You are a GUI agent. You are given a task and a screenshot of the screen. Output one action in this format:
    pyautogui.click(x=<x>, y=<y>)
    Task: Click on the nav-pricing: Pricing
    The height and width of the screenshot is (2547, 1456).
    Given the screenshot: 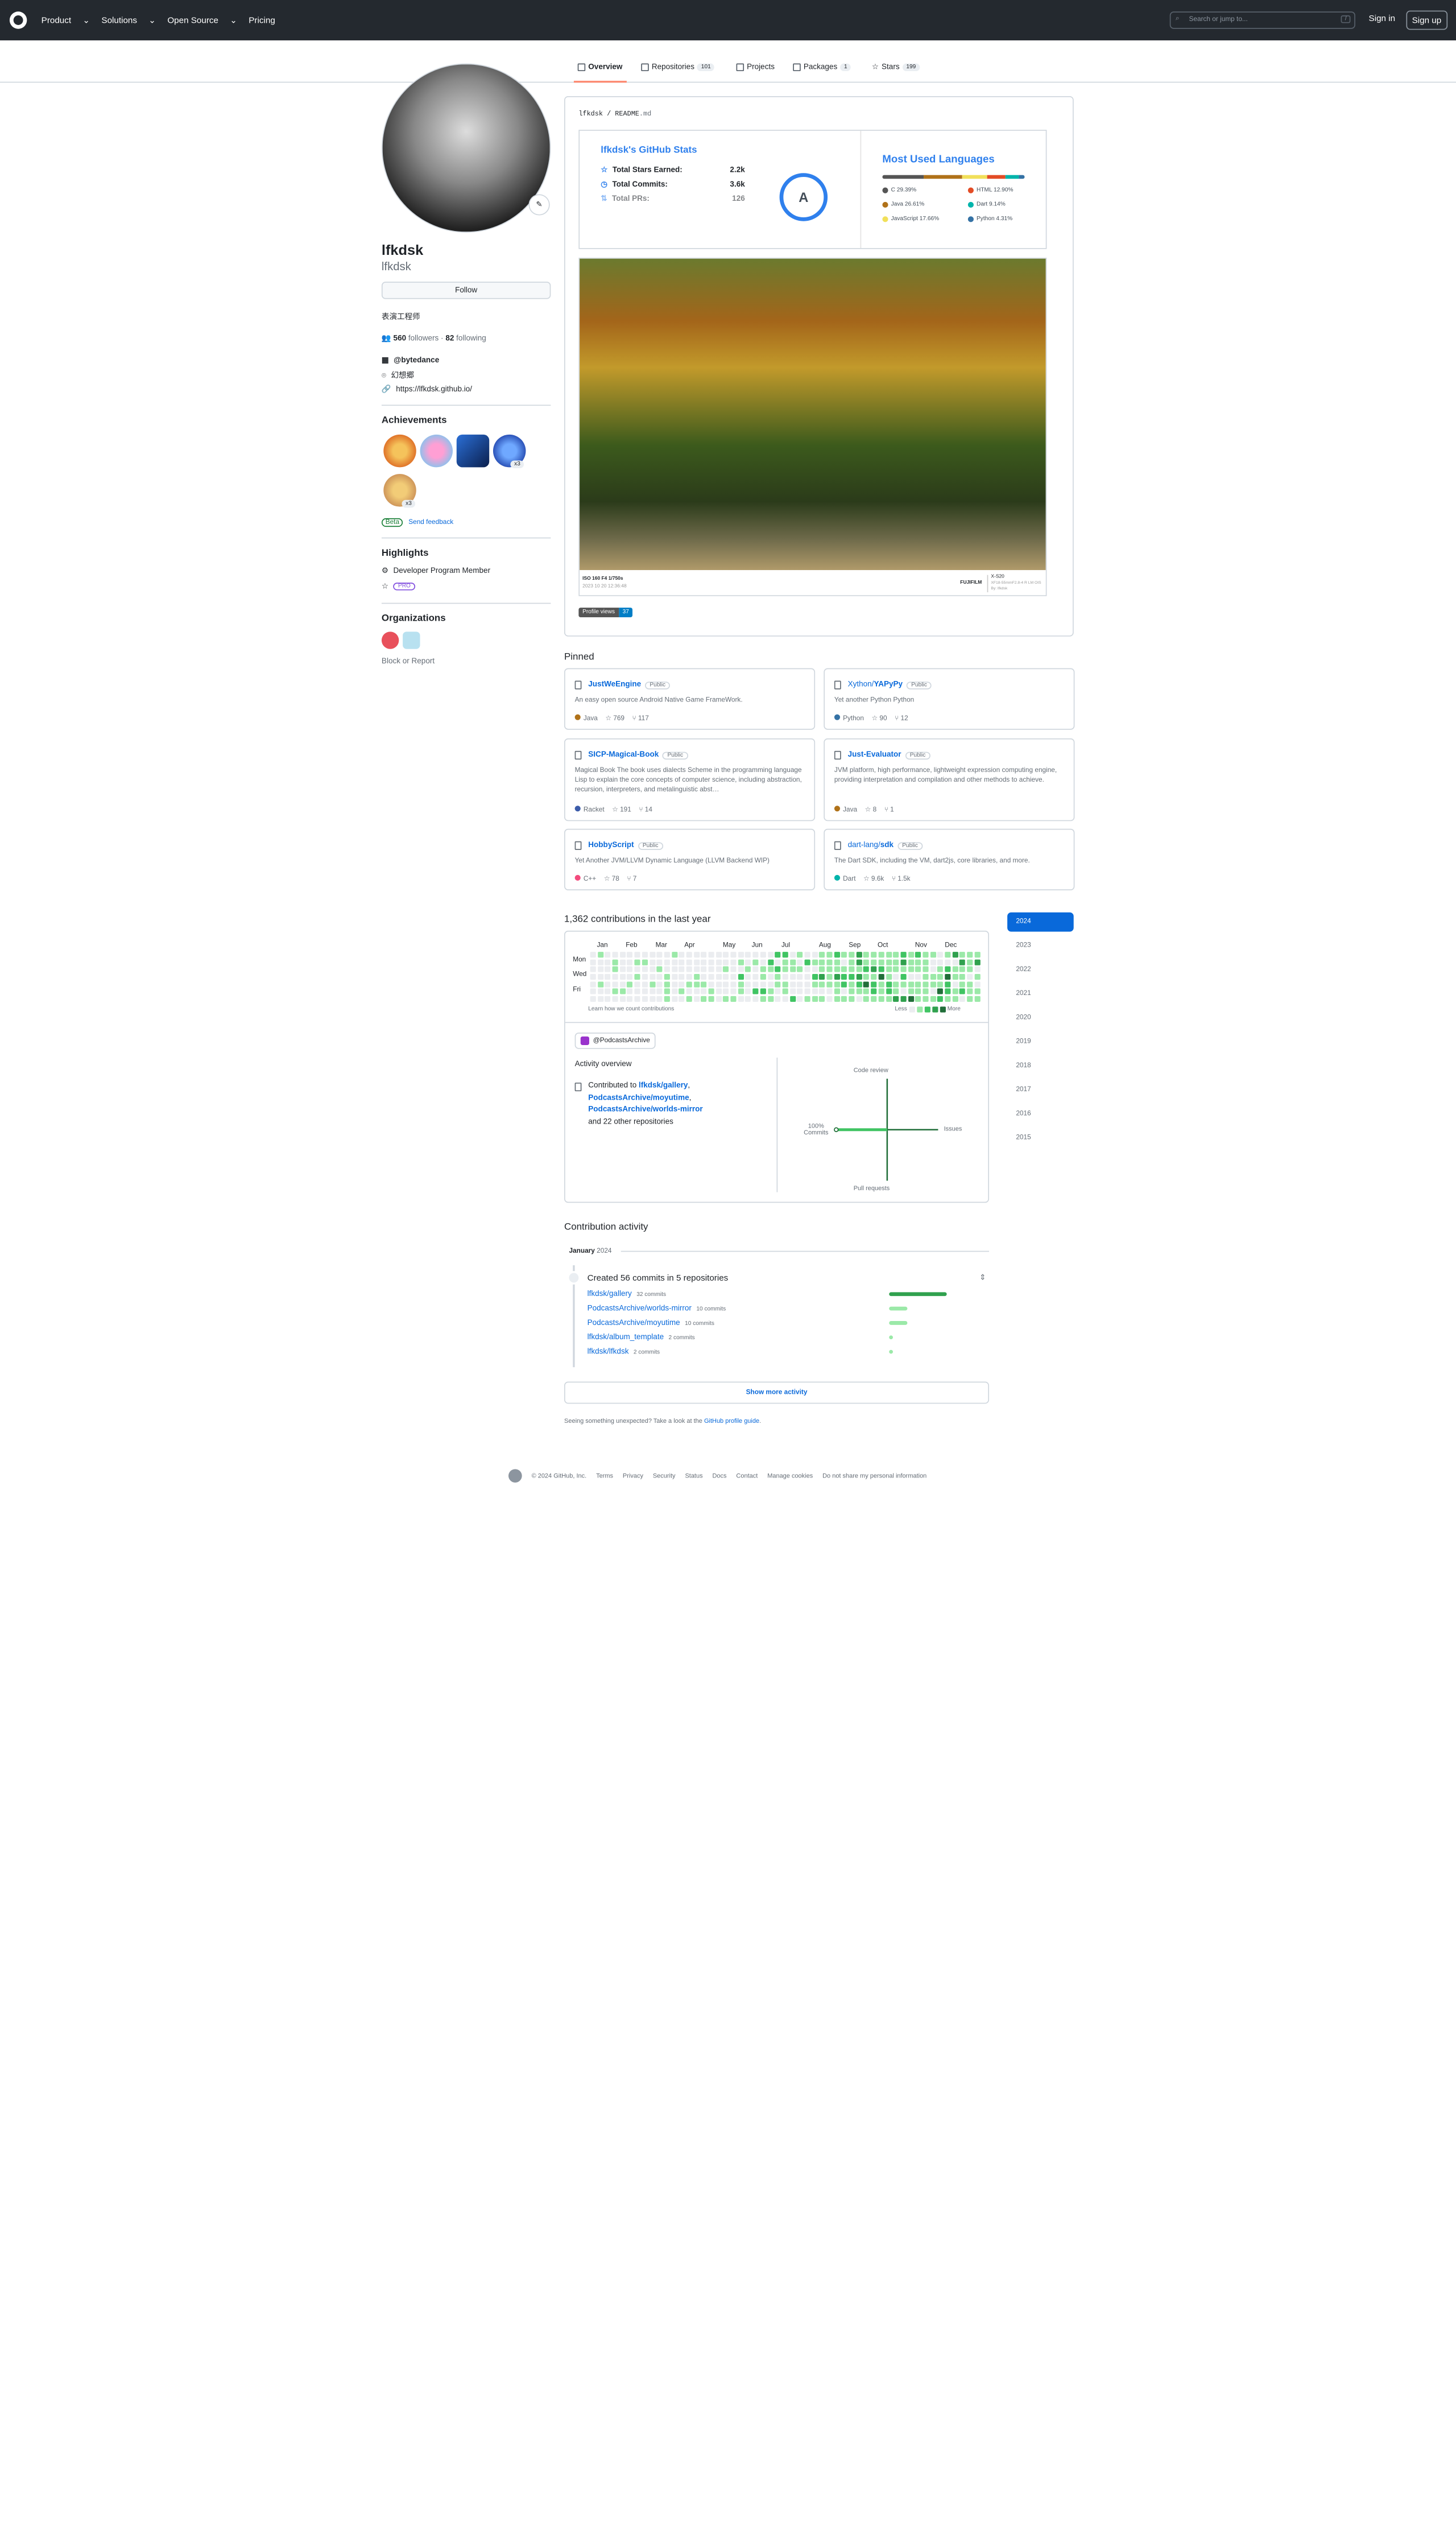 What is the action you would take?
    pyautogui.click(x=262, y=20)
    